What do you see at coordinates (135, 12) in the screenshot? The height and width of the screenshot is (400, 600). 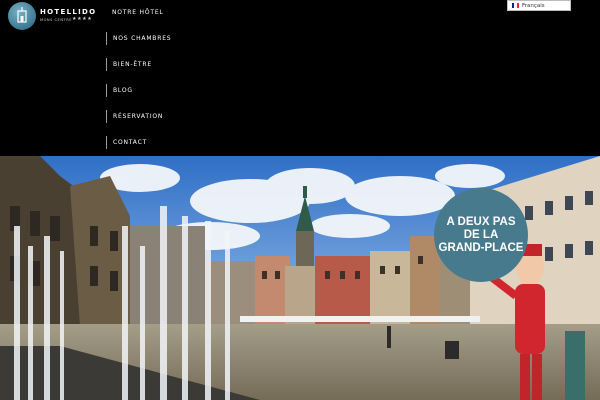 I see `nav-item-notre-hotel: NOTRE HÔTEL` at bounding box center [135, 12].